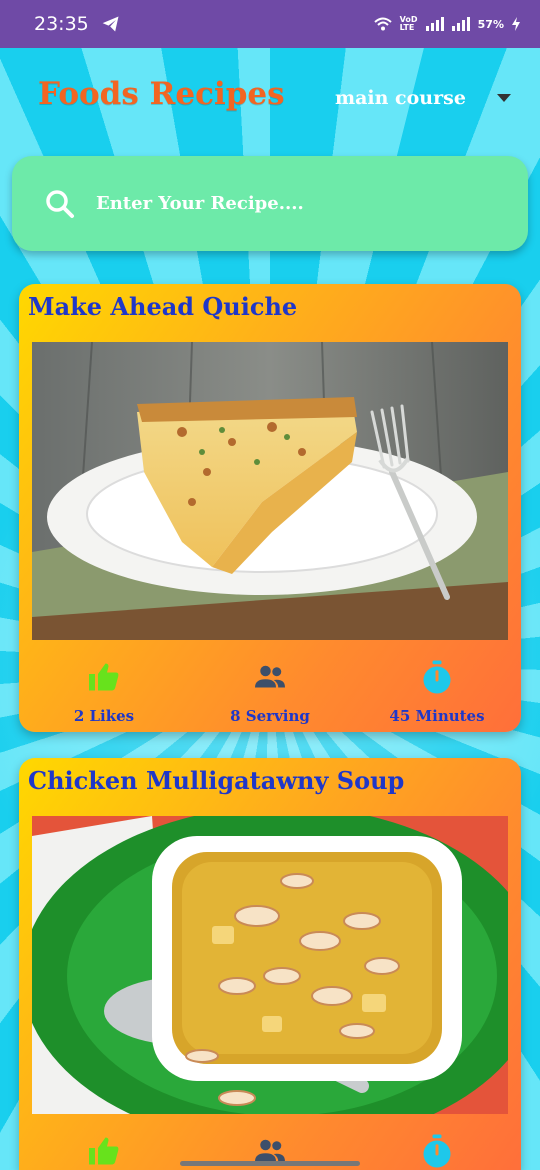  What do you see at coordinates (270, 676) in the screenshot?
I see `people-icon` at bounding box center [270, 676].